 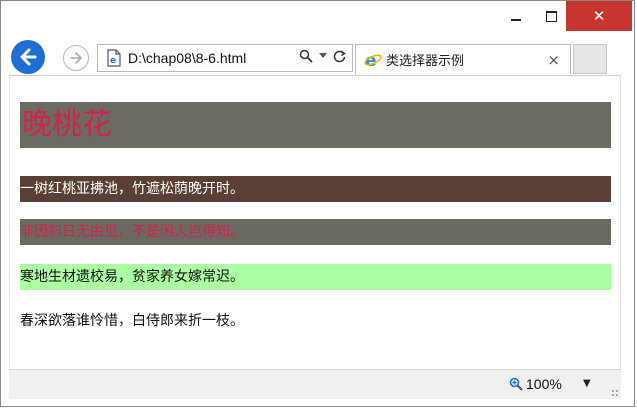 What do you see at coordinates (187, 58) in the screenshot?
I see `address-input: D:\chap08\8-6.html` at bounding box center [187, 58].